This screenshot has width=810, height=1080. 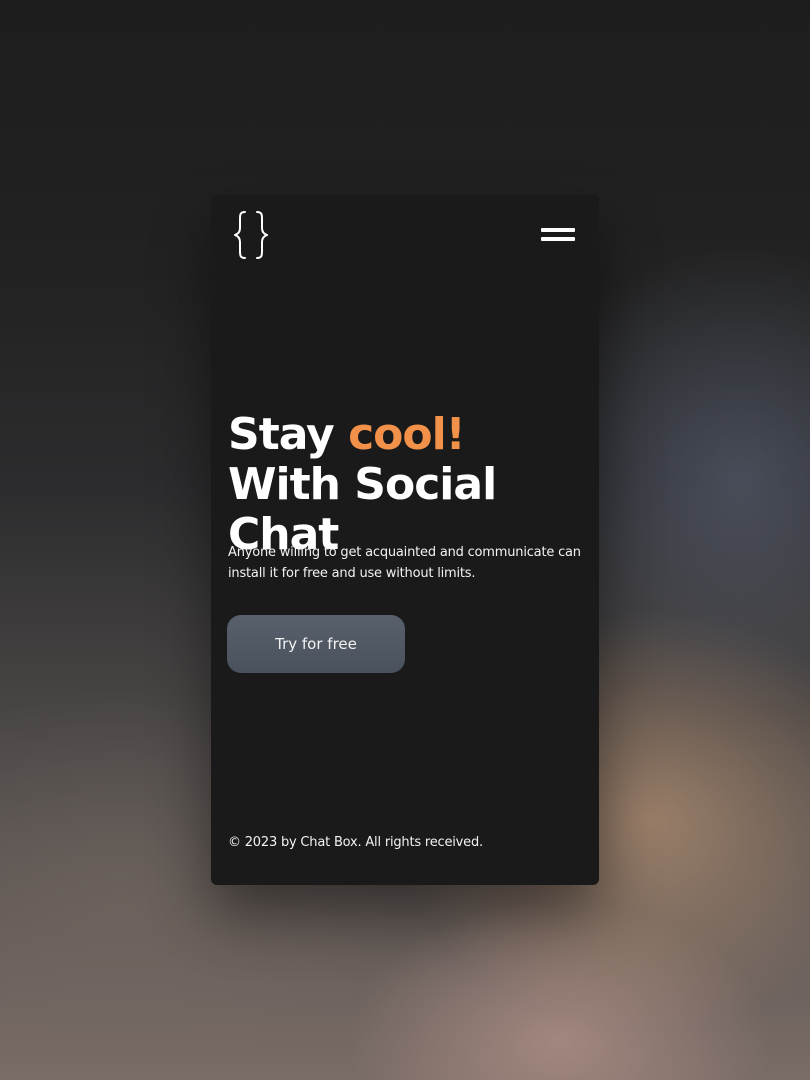 What do you see at coordinates (558, 239) in the screenshot?
I see `menu-line-bottom` at bounding box center [558, 239].